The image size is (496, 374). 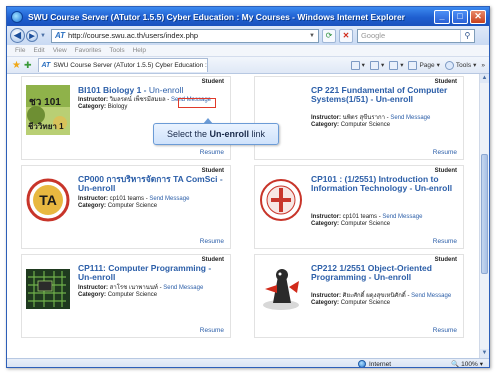 I want to click on forward-button: ▶, so click(x=32, y=35).